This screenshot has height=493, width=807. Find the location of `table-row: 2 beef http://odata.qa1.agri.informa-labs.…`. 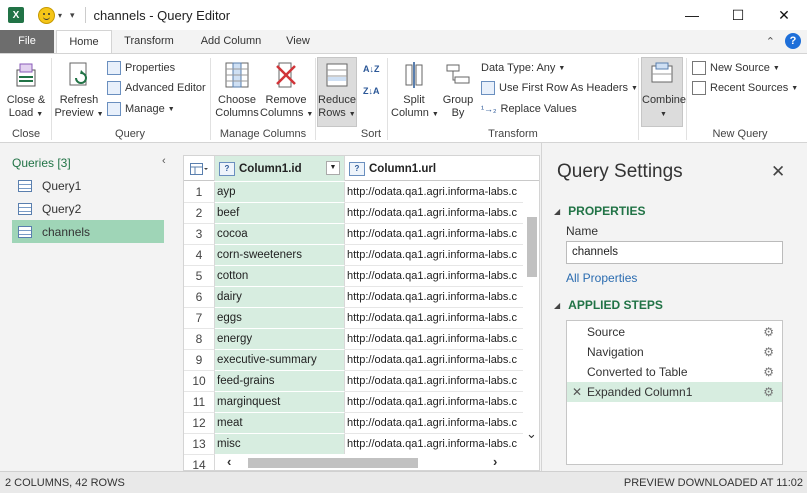

table-row: 2 beef http://odata.qa1.agri.informa-labs.… is located at coordinates (361, 213).